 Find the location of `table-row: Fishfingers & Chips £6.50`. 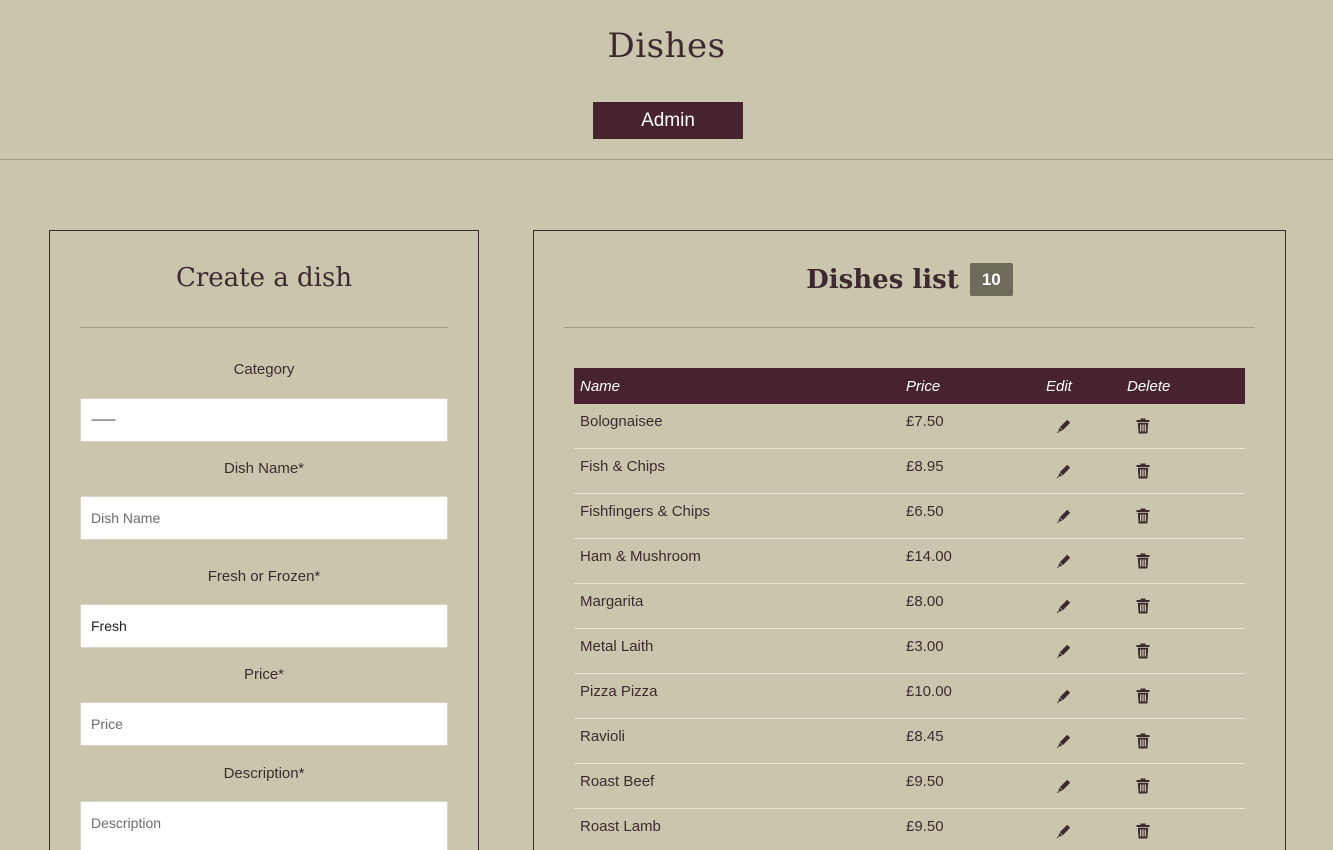

table-row: Fishfingers & Chips £6.50 is located at coordinates (909, 516).